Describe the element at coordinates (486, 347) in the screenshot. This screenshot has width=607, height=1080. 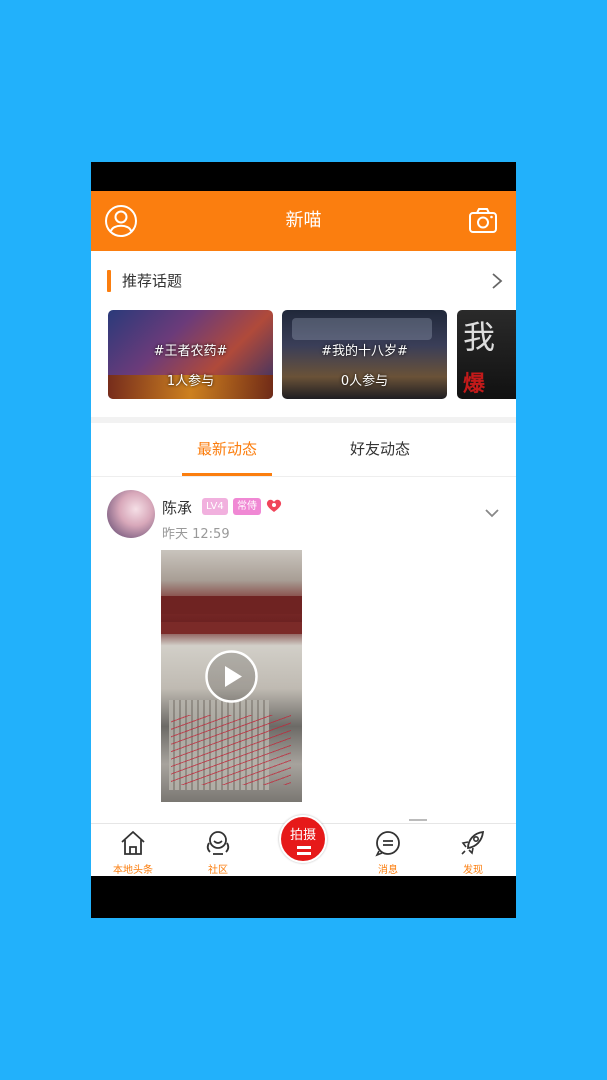
I see `topic-card-tag: #` at that location.